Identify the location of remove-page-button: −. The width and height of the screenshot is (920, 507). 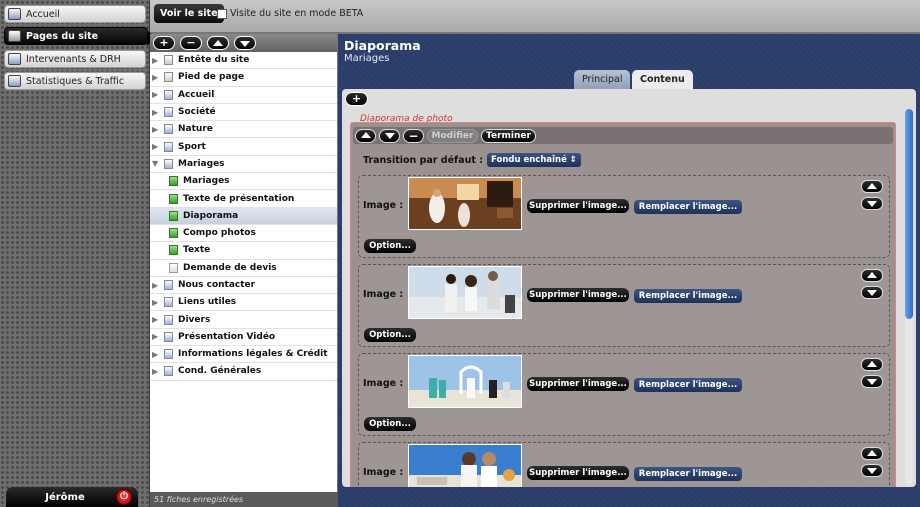
(191, 43).